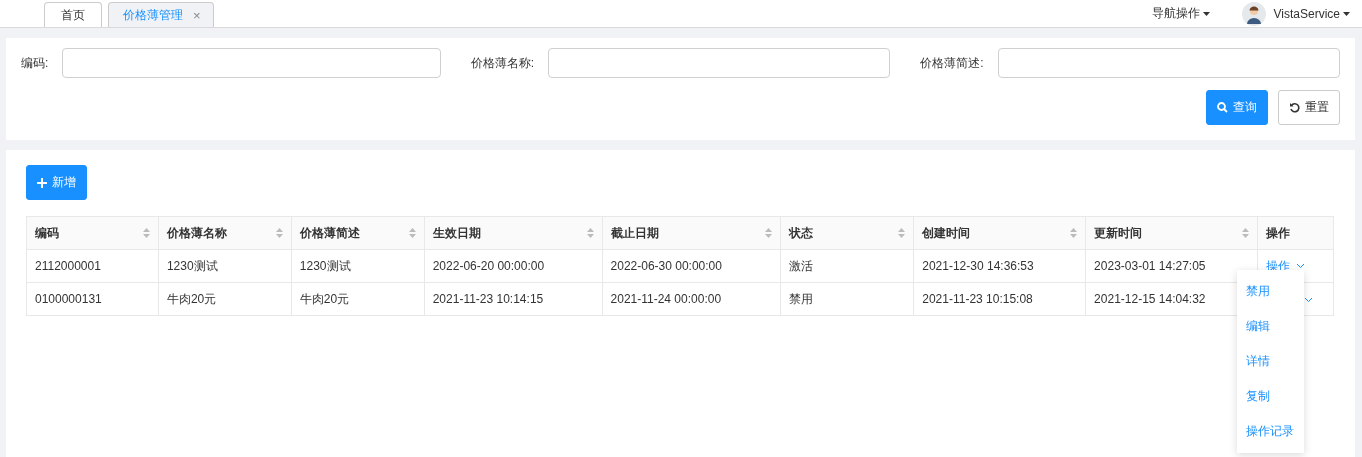 Image resolution: width=1362 pixels, height=457 pixels. Describe the element at coordinates (35, 63) in the screenshot. I see `field-label: 编码:` at that location.